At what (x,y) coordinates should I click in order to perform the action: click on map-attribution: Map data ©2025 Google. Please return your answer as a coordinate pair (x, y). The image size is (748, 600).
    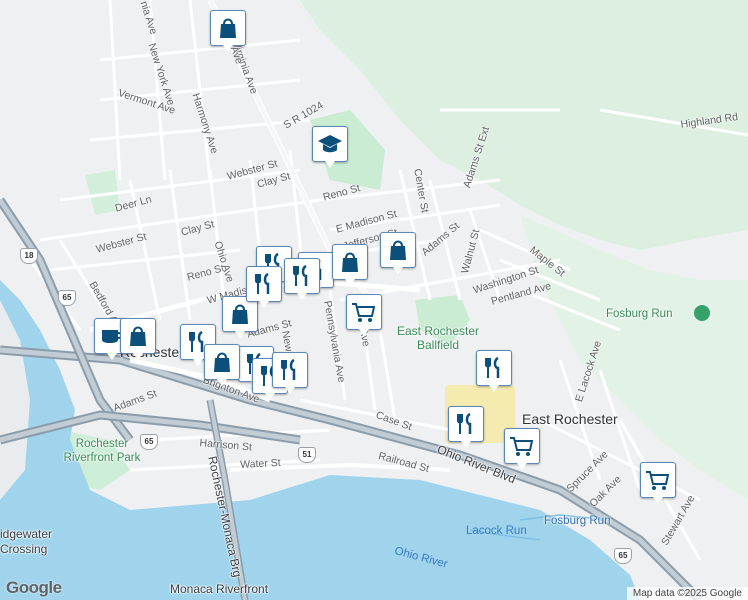
    Looking at the image, I should click on (687, 593).